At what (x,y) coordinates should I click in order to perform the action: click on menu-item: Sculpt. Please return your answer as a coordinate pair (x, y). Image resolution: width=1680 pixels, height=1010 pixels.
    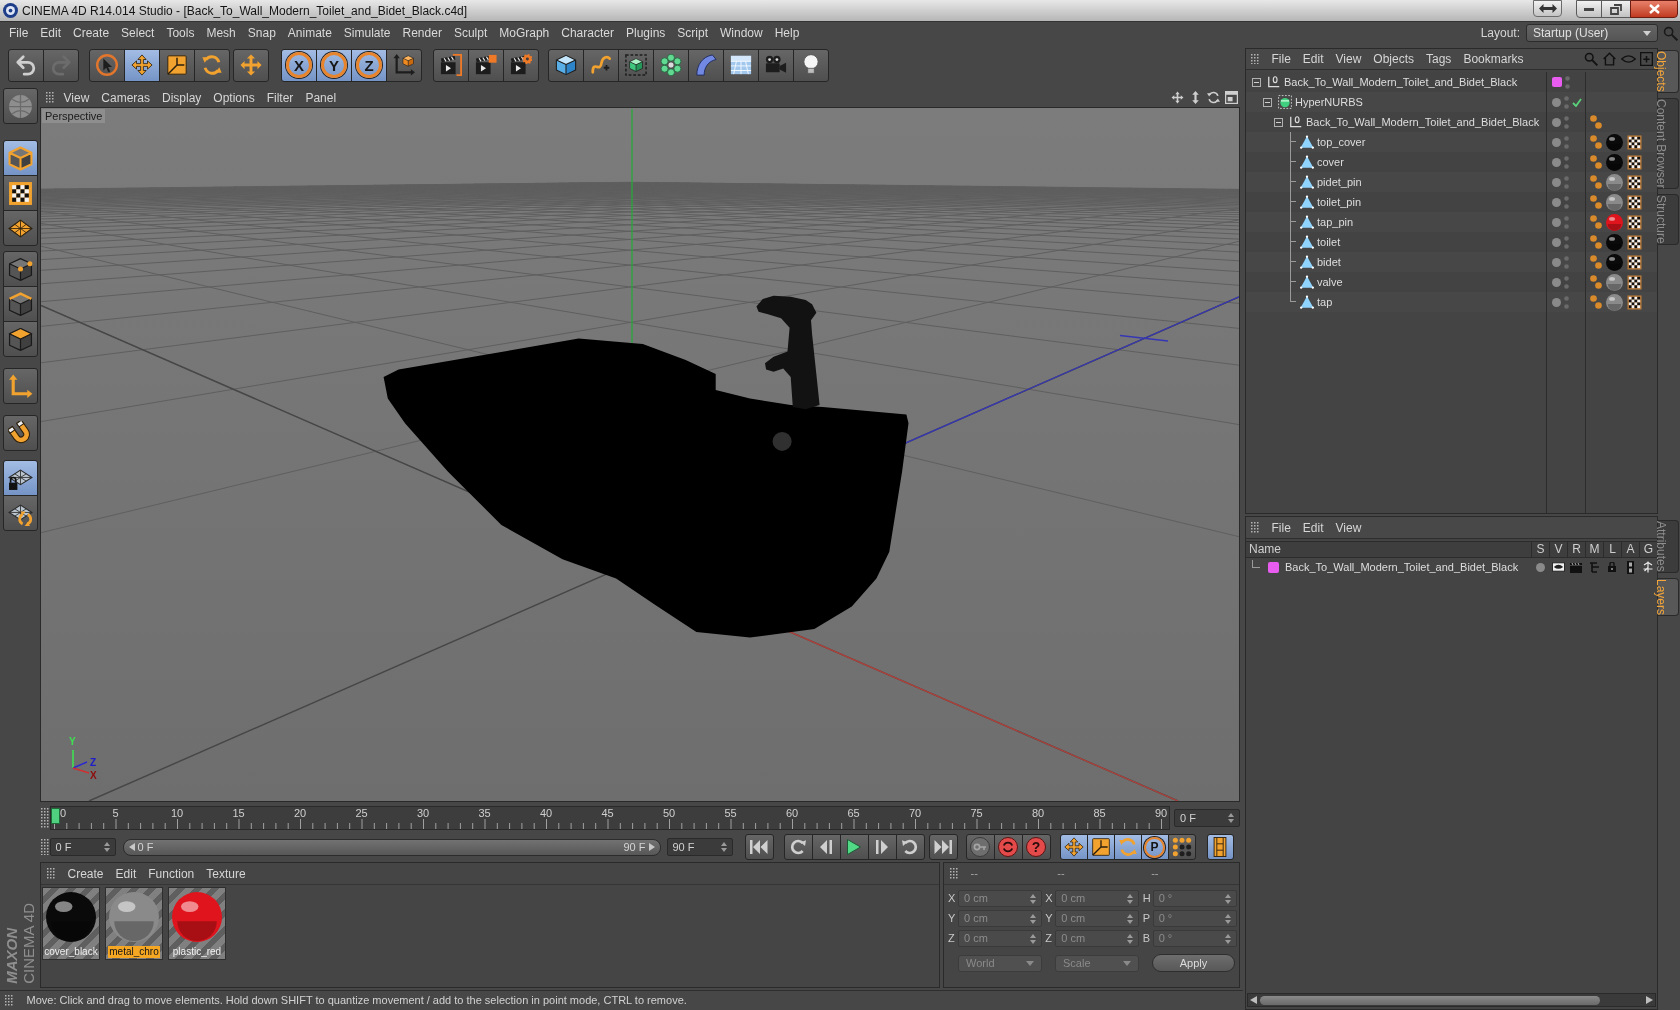
    Looking at the image, I should click on (470, 33).